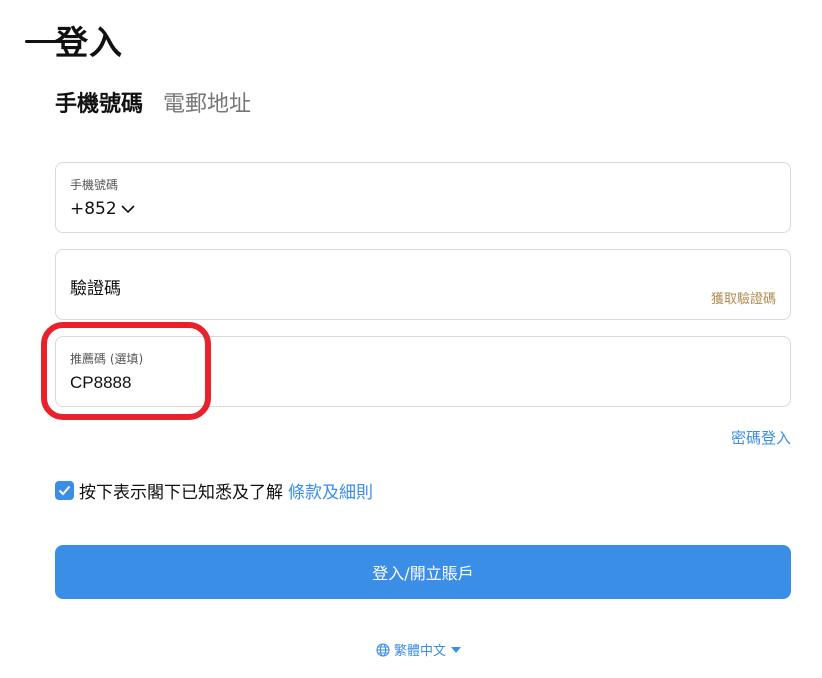  Describe the element at coordinates (330, 490) in the screenshot. I see `terms-link: 條款及細則` at that location.